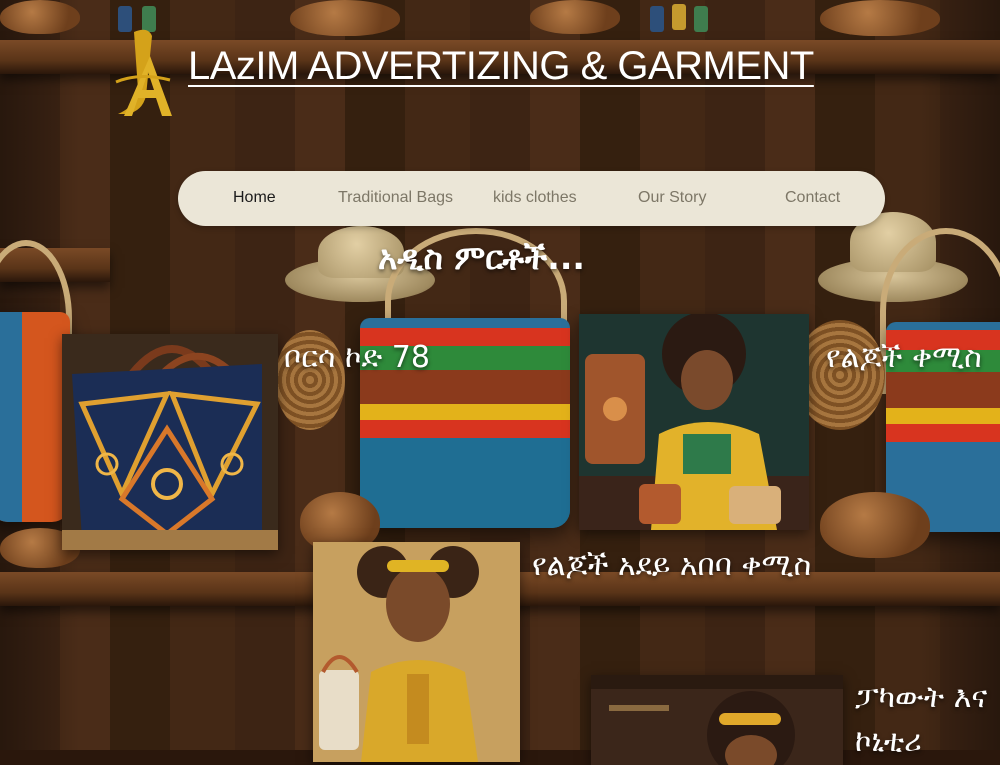 Image resolution: width=1000 pixels, height=765 pixels. I want to click on product-image-pakawt, so click(717, 720).